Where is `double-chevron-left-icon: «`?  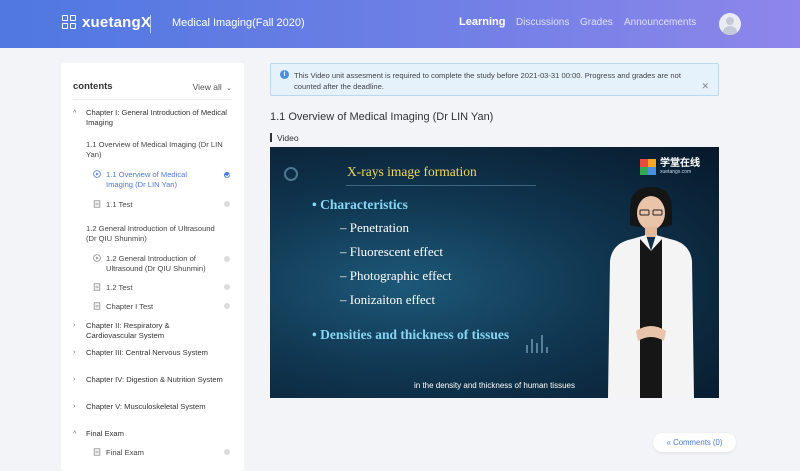 double-chevron-left-icon: « is located at coordinates (668, 442).